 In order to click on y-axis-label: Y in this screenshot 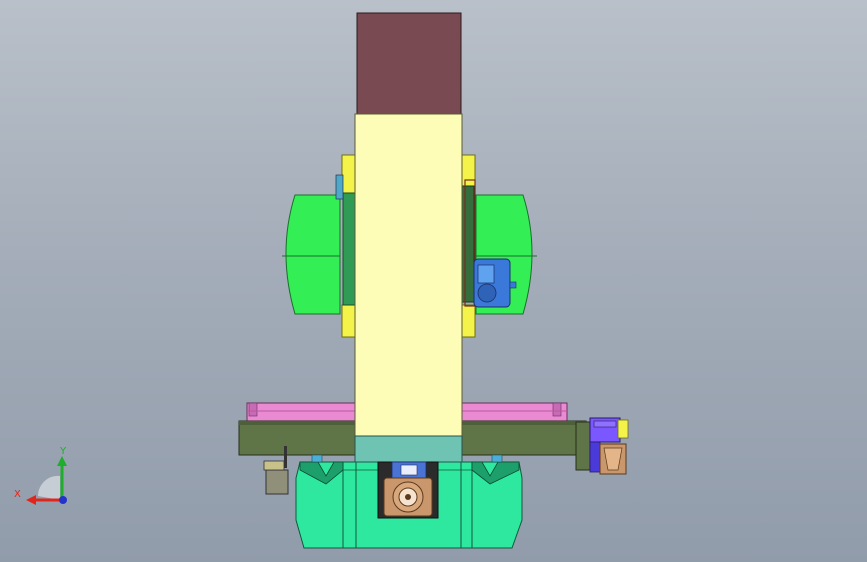, I will do `click(63, 451)`.